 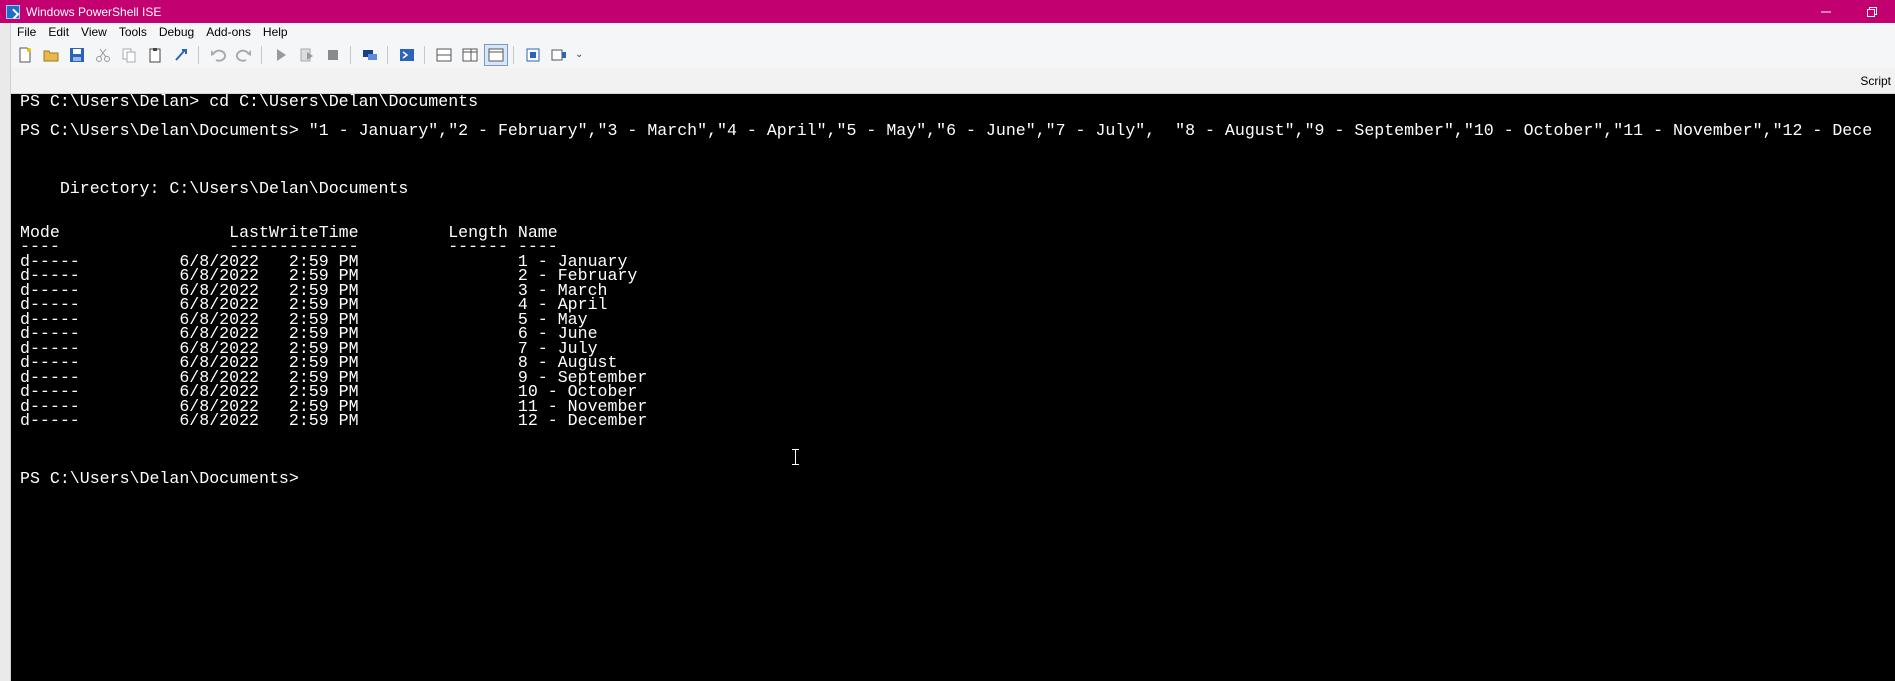 I want to click on console-prompt: PS C:\Users\Delan\Documents>, so click(x=164, y=478).